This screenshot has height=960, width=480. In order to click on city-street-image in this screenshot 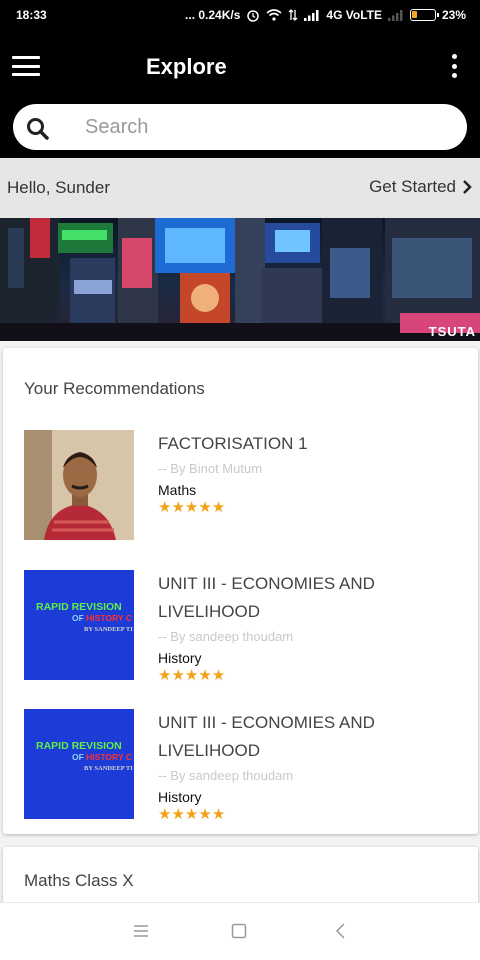, I will do `click(240, 279)`.